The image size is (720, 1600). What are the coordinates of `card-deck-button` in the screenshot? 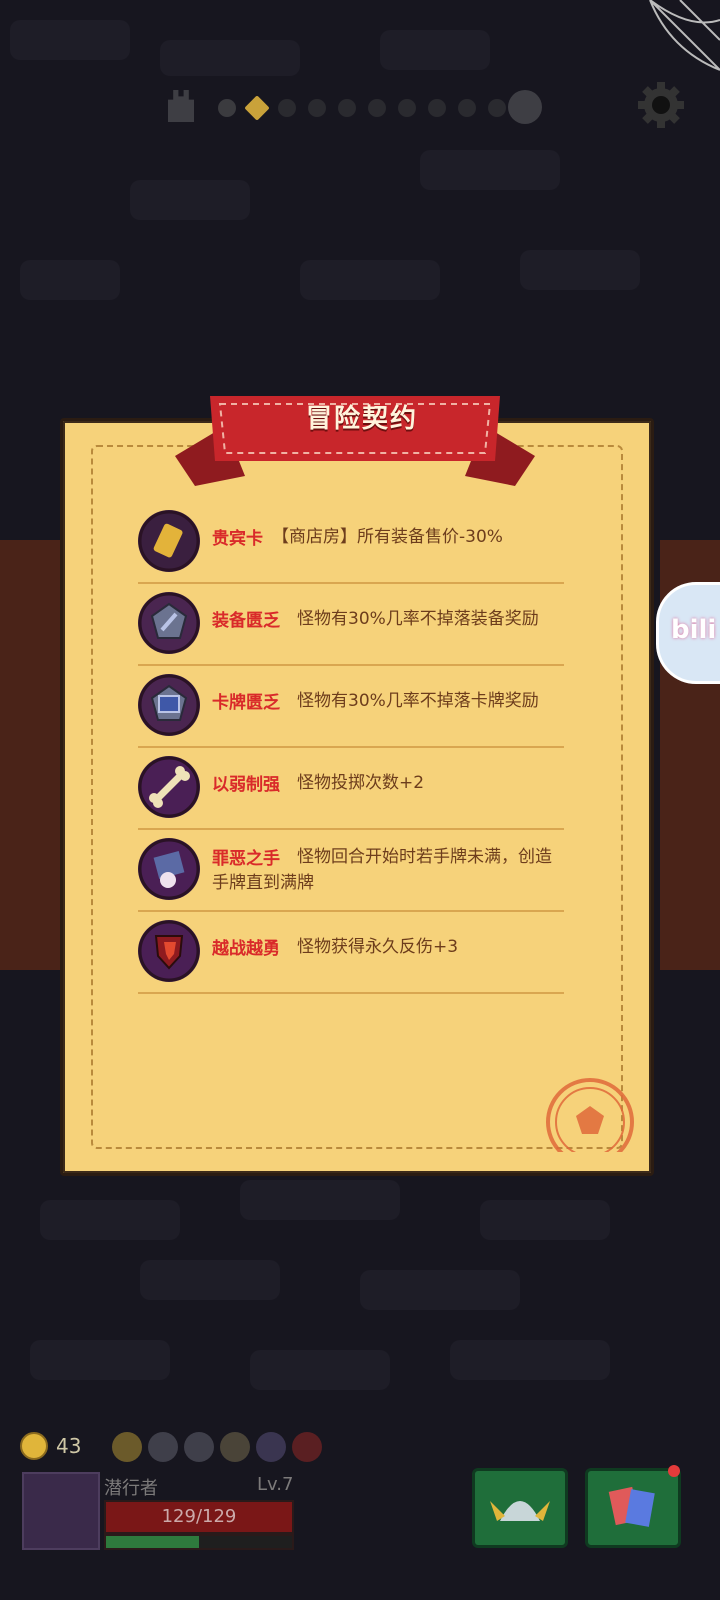 It's located at (633, 1508).